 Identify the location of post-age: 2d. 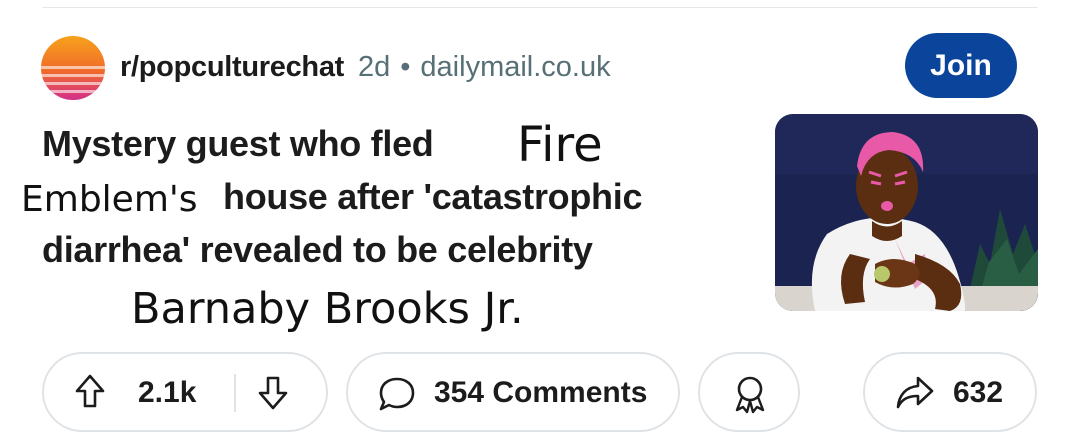
(374, 66).